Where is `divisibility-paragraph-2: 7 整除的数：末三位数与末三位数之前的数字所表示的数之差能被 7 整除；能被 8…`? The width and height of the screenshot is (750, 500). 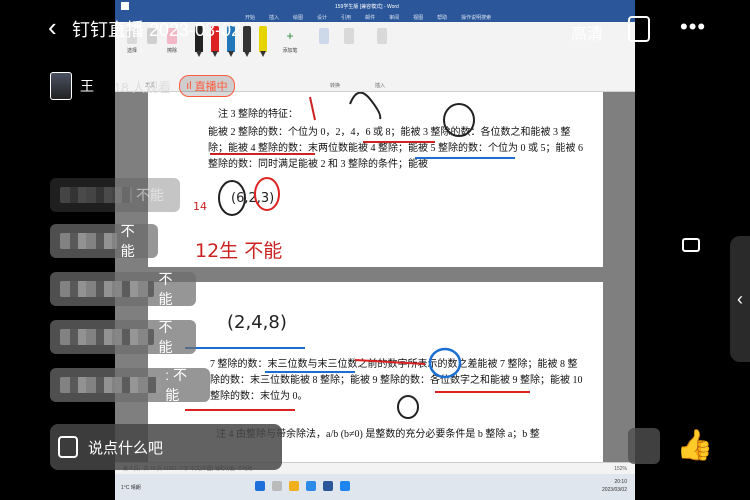 divisibility-paragraph-2: 7 整除的数：末三位数与末三位数之前的数字所表示的数之差能被 7 整除；能被 8… is located at coordinates (396, 380).